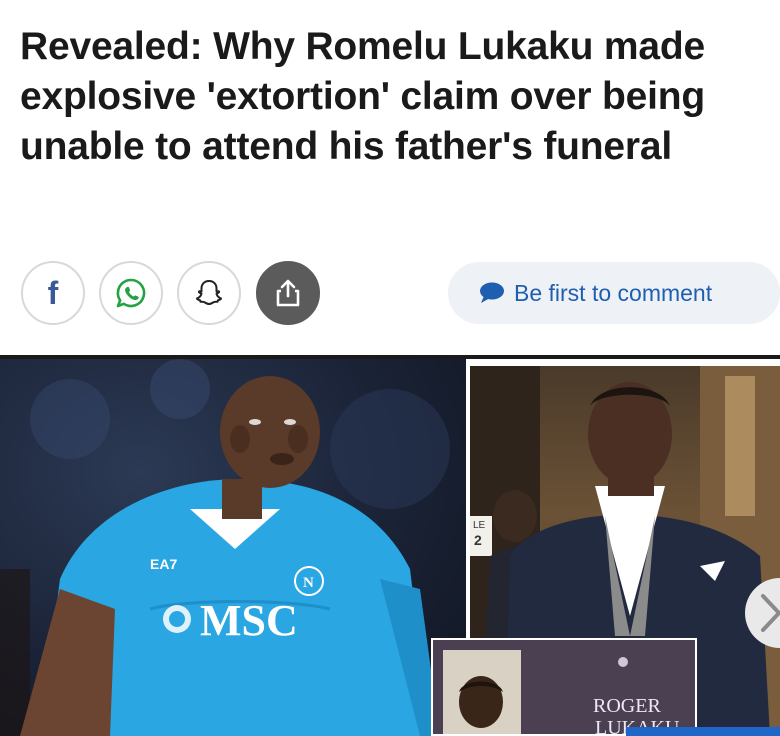 The width and height of the screenshot is (780, 736). I want to click on facebook-share-button: f, so click(53, 293).